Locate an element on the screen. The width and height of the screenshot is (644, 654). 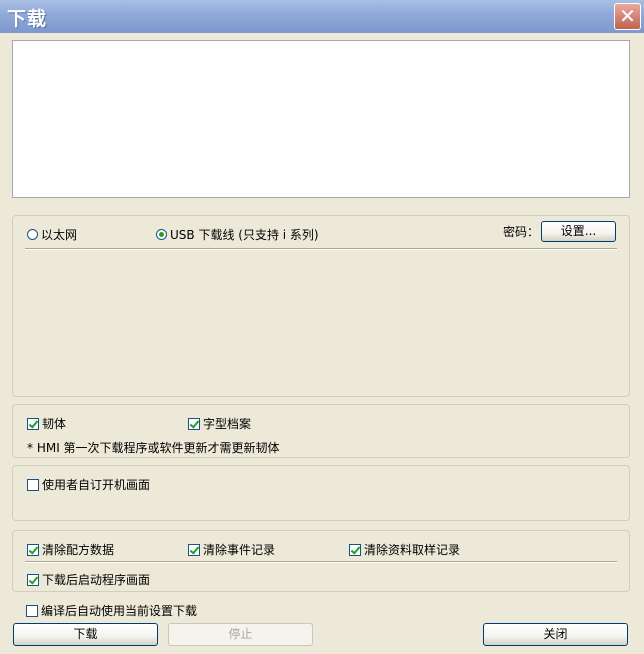
firmware-checkbox: 韧体 is located at coordinates (46, 423).